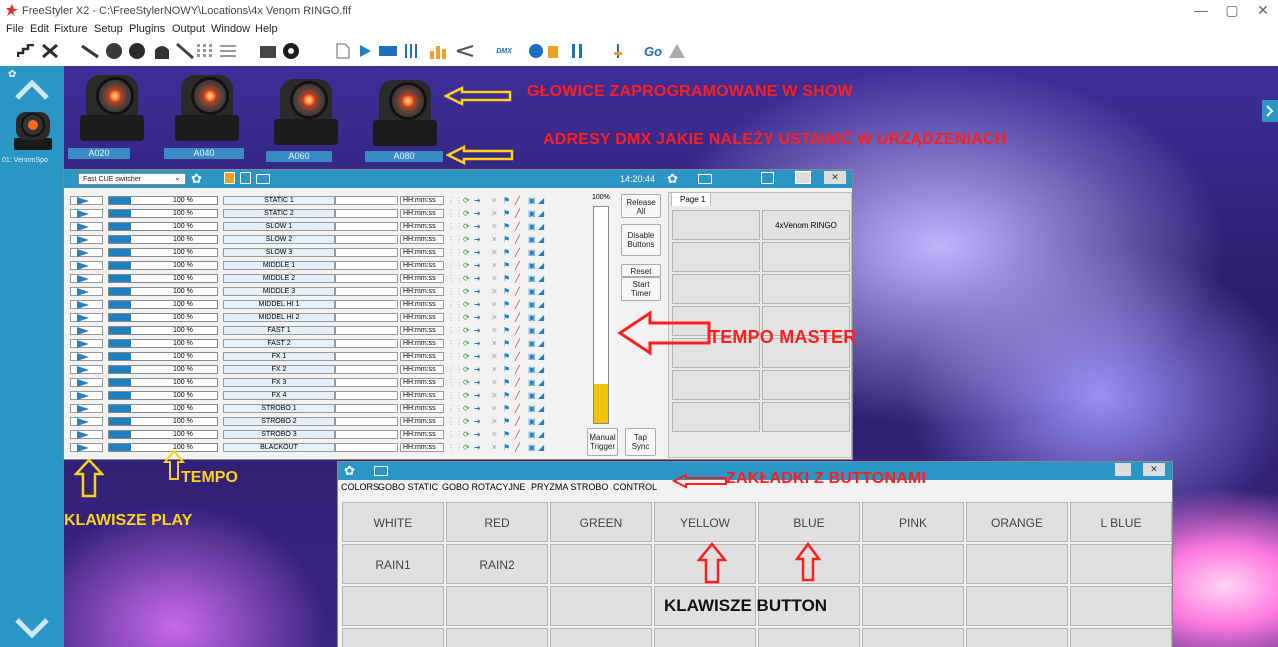 This screenshot has height=647, width=1278. What do you see at coordinates (137, 51) in the screenshot?
I see `color-wheel-icon` at bounding box center [137, 51].